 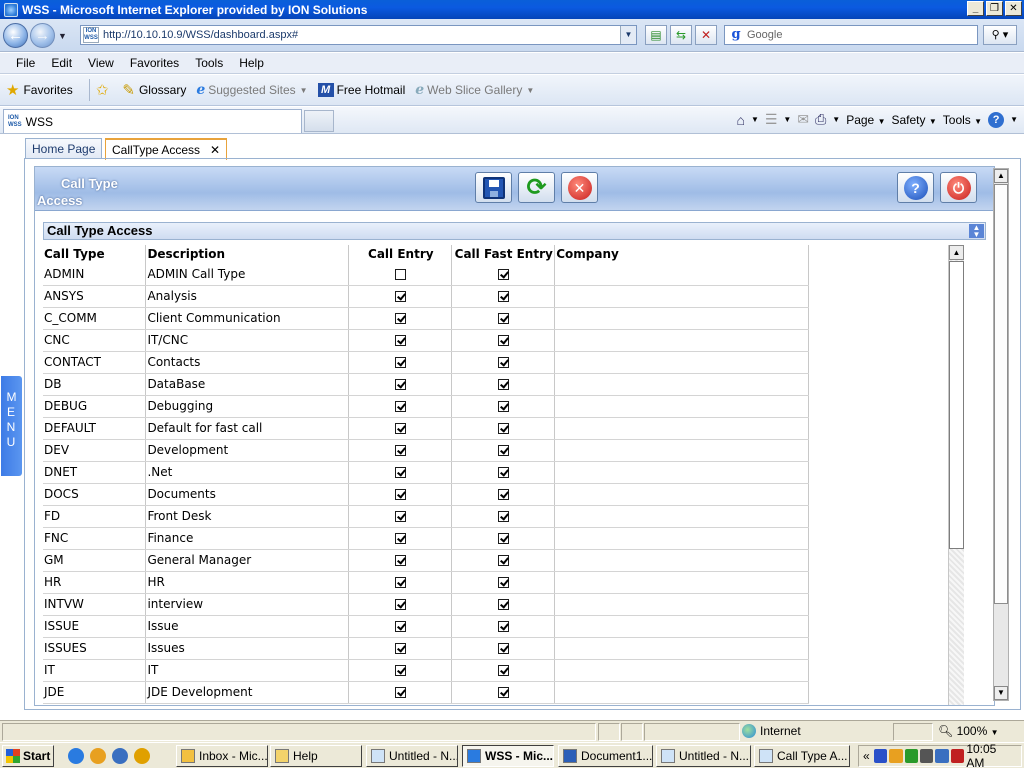 I want to click on favorite-free-hotmail: M Free Hotmail, so click(x=361, y=90).